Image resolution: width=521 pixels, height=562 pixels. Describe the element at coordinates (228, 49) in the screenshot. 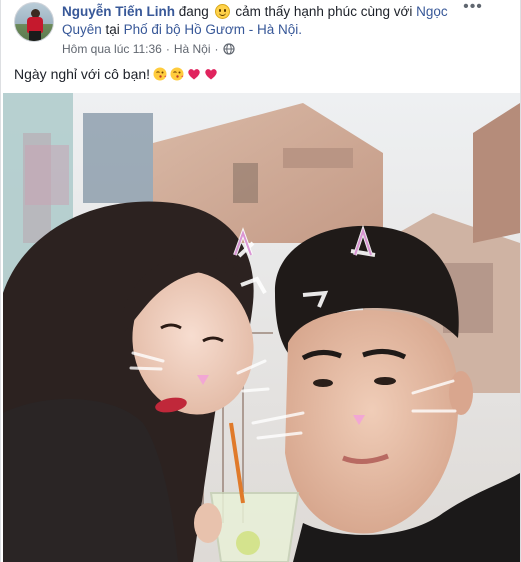

I see `globe-icon` at that location.